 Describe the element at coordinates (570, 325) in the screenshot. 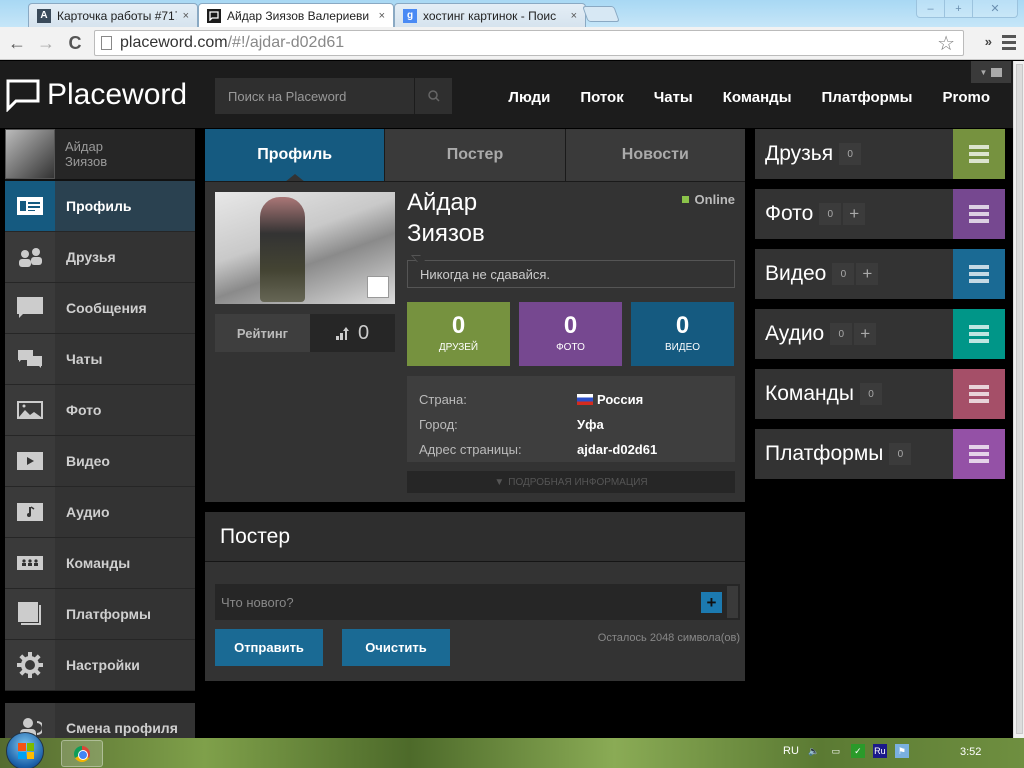

I see `stat-value: 0` at that location.